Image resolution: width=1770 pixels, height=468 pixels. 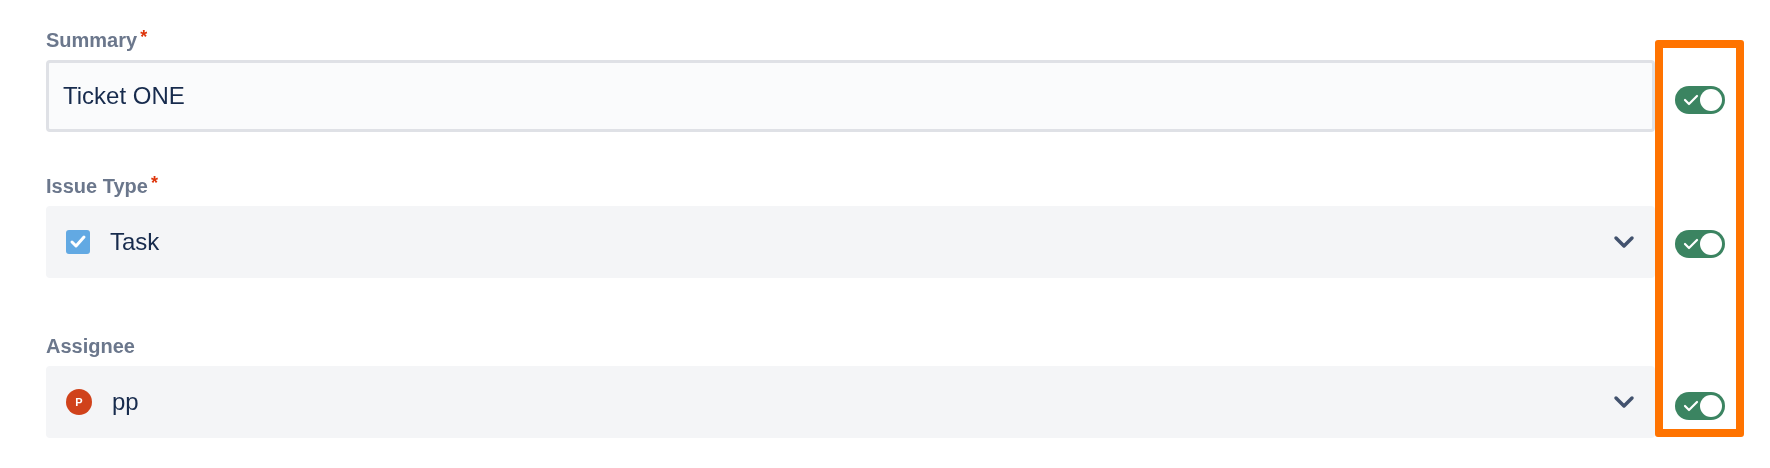 I want to click on select-field: P pp, so click(x=850, y=402).